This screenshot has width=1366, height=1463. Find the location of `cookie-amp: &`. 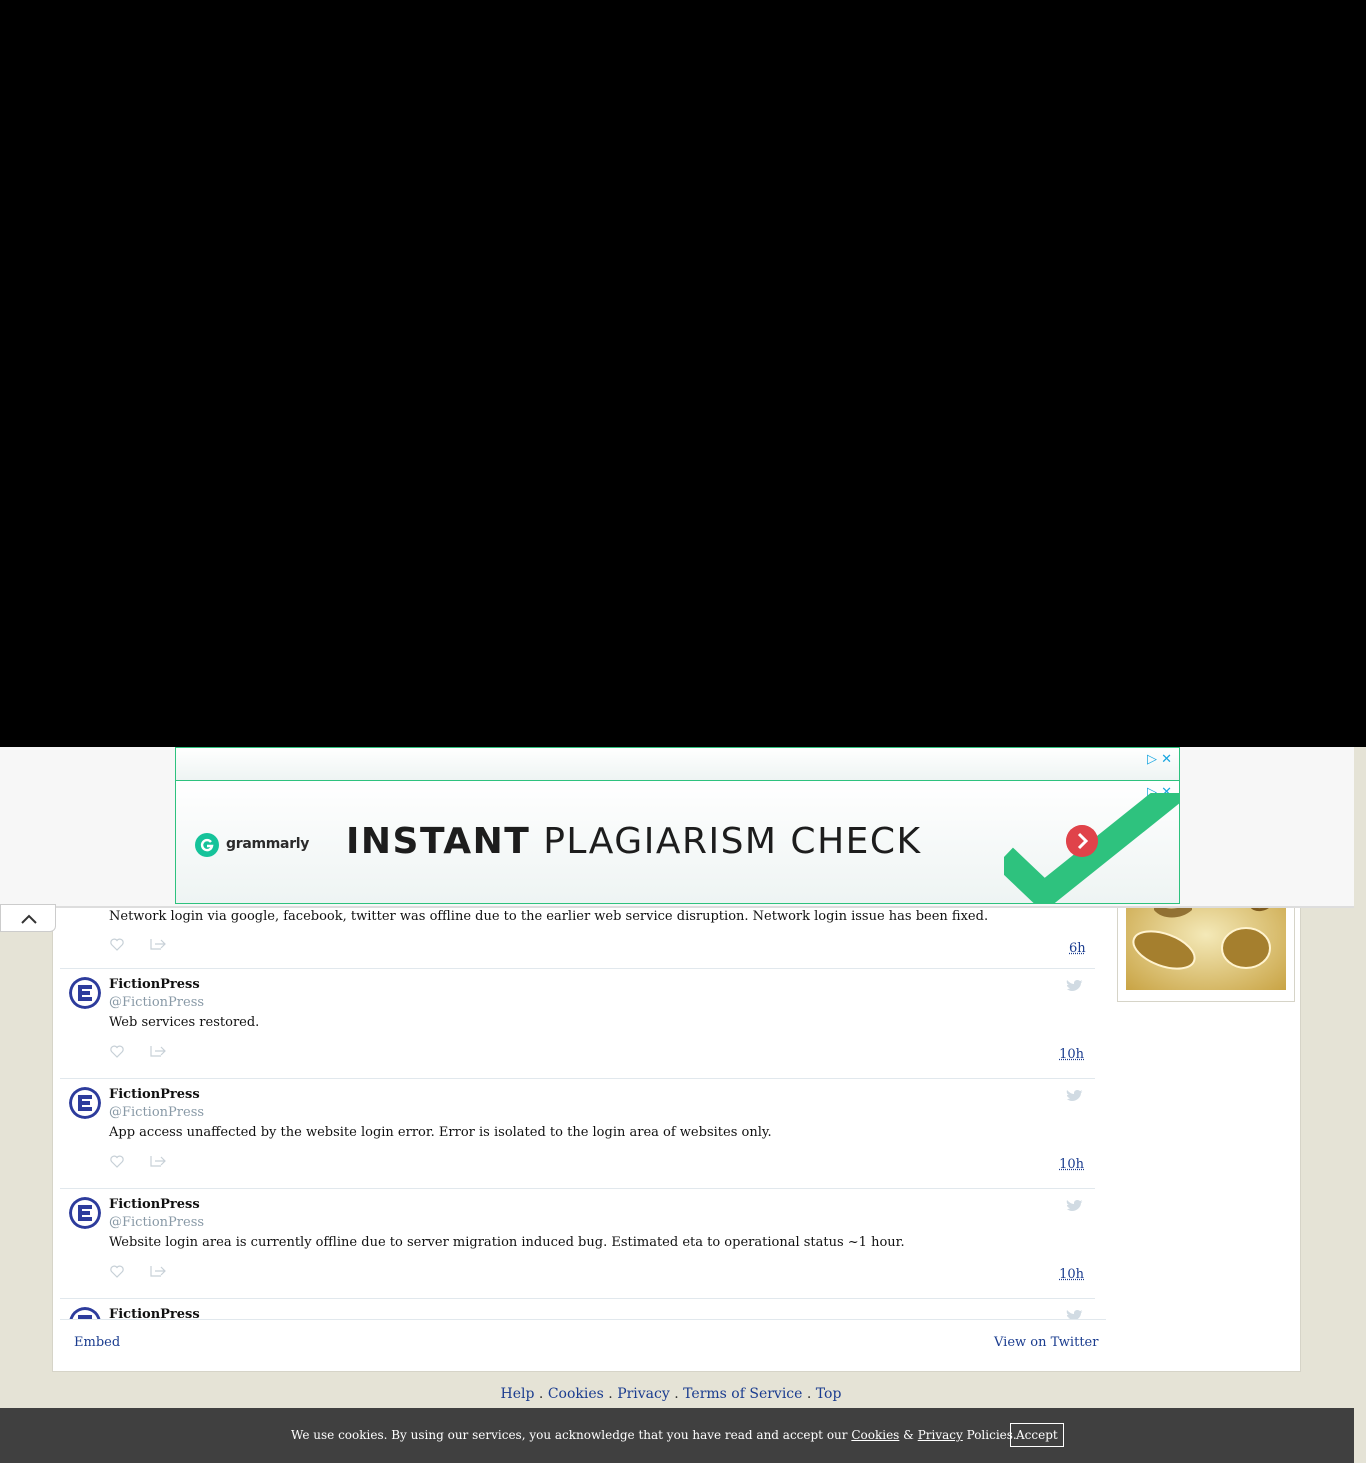

cookie-amp: & is located at coordinates (908, 1435).